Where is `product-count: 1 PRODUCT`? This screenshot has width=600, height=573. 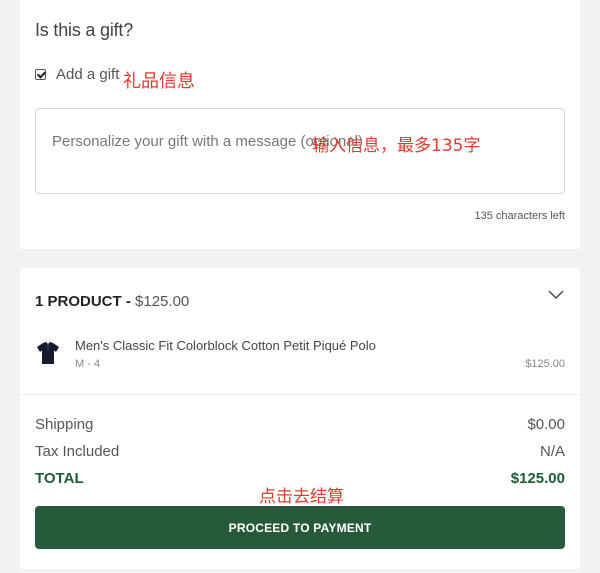
product-count: 1 PRODUCT is located at coordinates (78, 301).